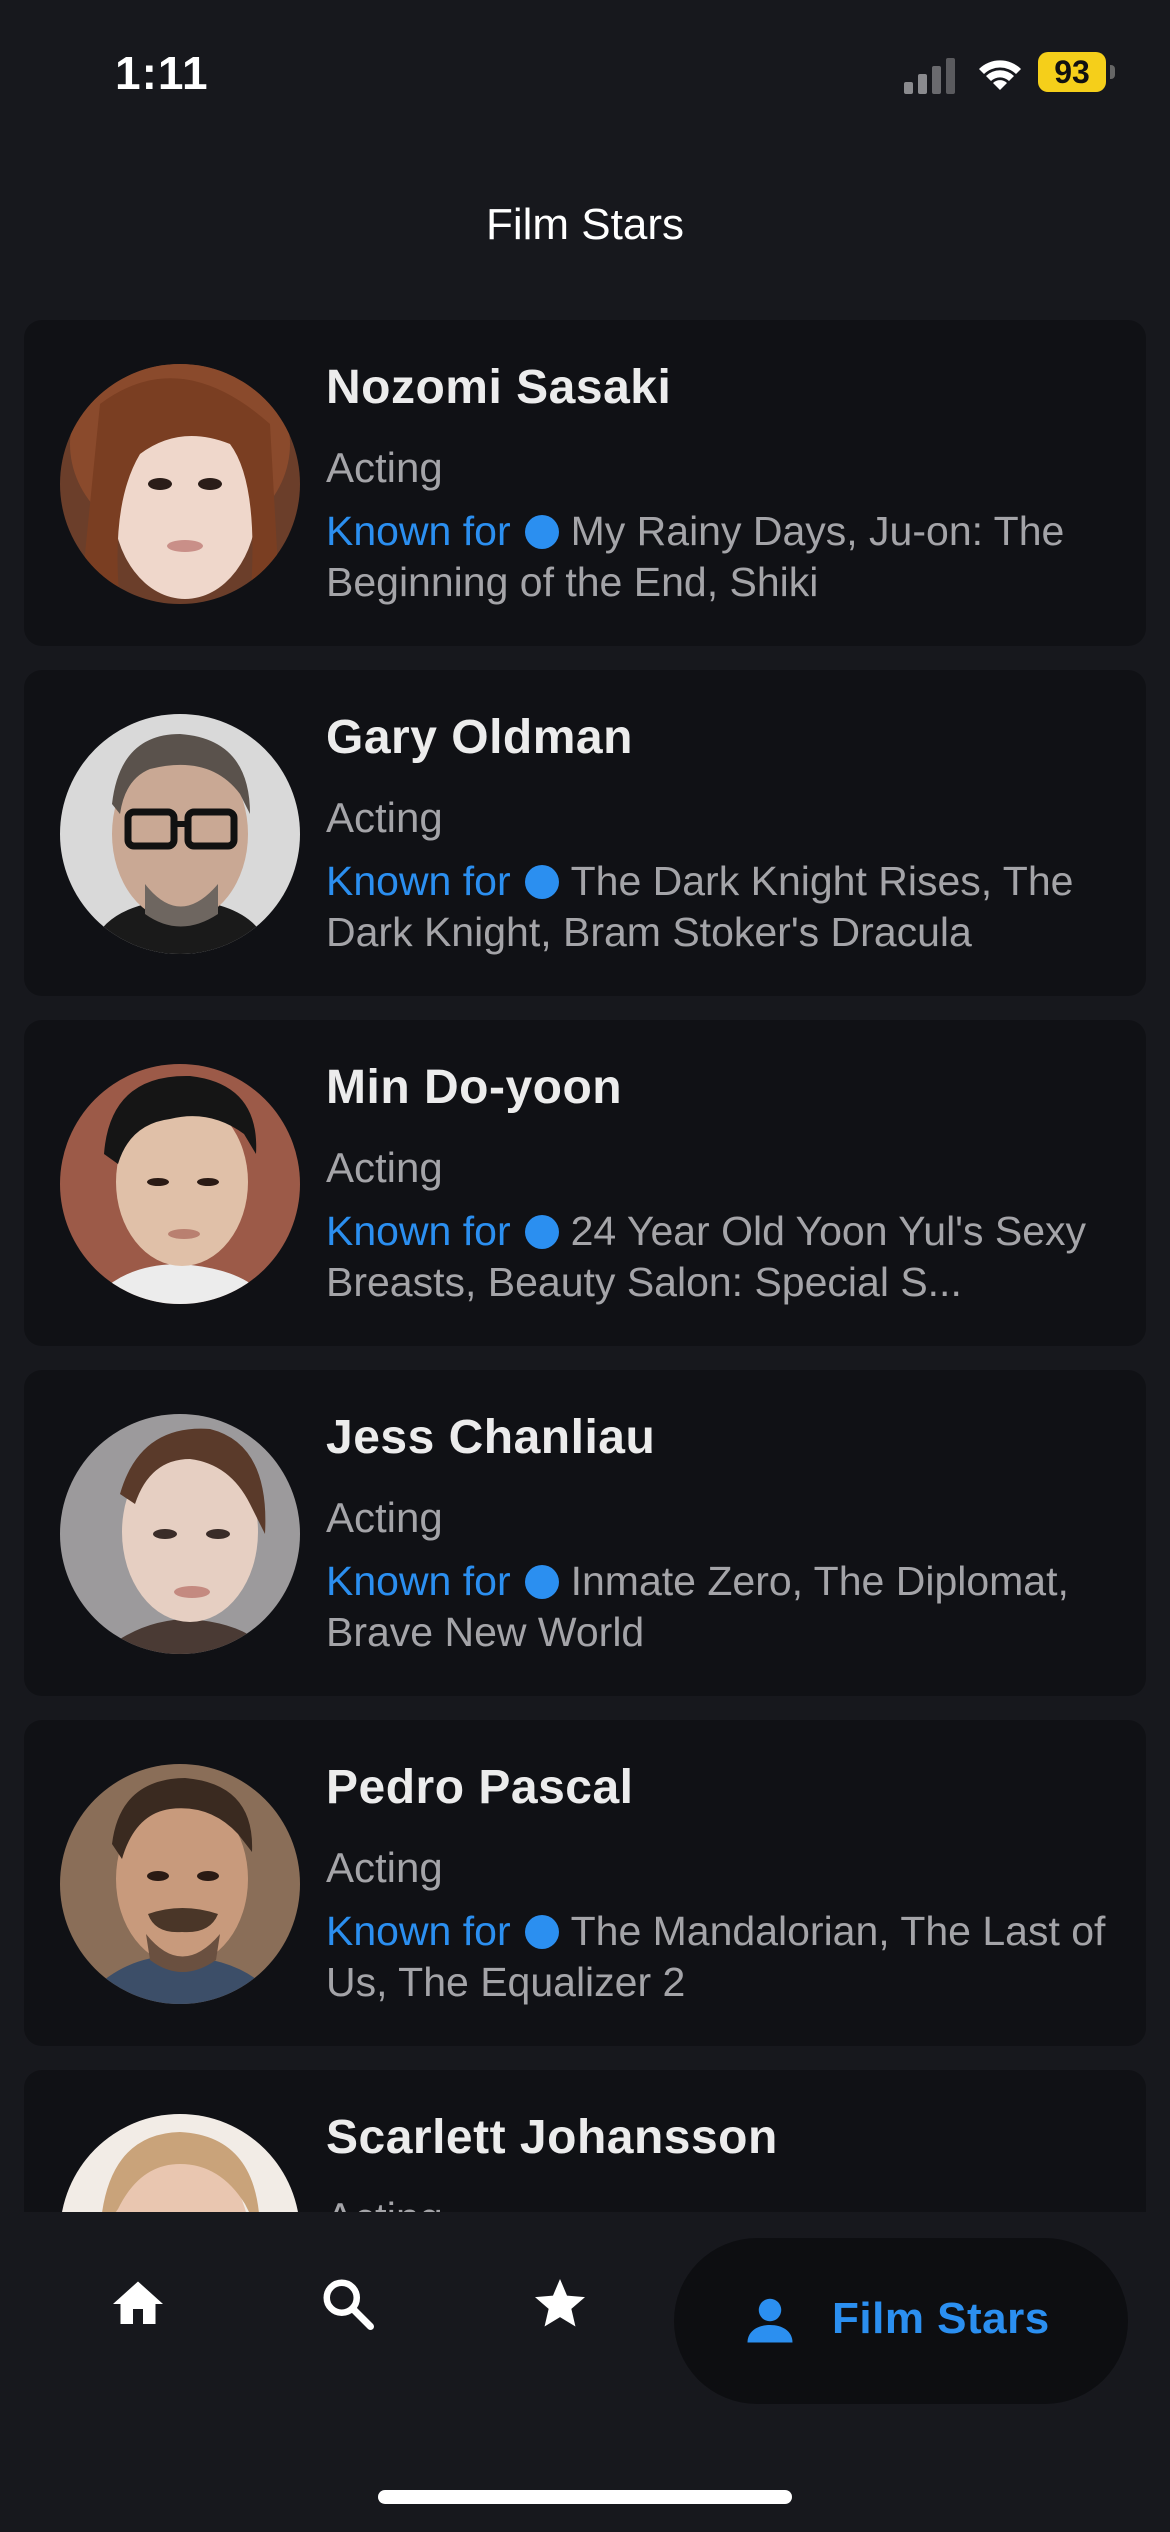 Image resolution: width=1170 pixels, height=2532 pixels. I want to click on person-name: Gary Oldman, so click(479, 737).